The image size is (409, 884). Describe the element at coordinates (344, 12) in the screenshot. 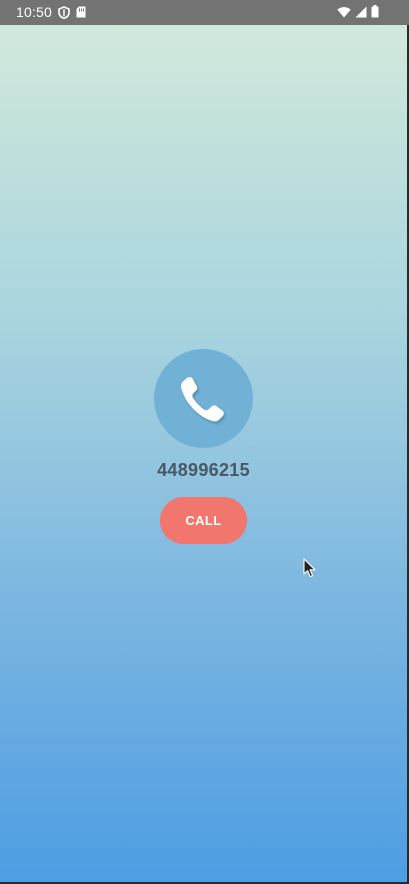

I see `wifi-icon` at that location.